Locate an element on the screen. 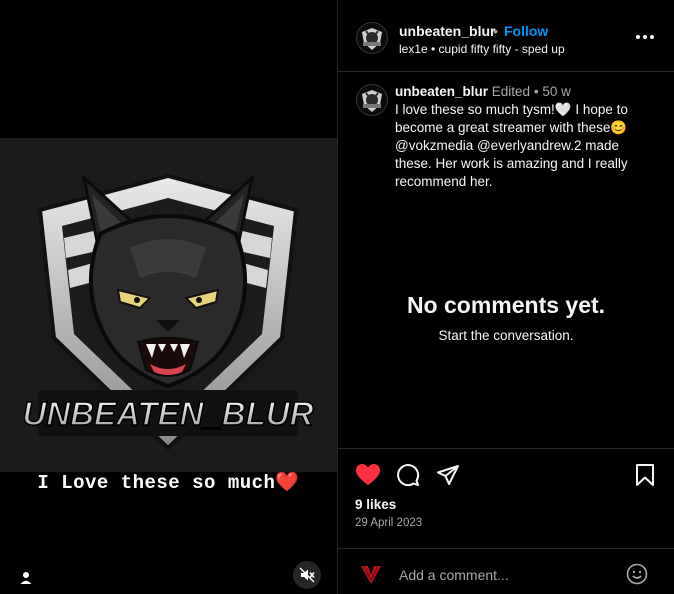 The image size is (674, 594). mute-button is located at coordinates (307, 575).